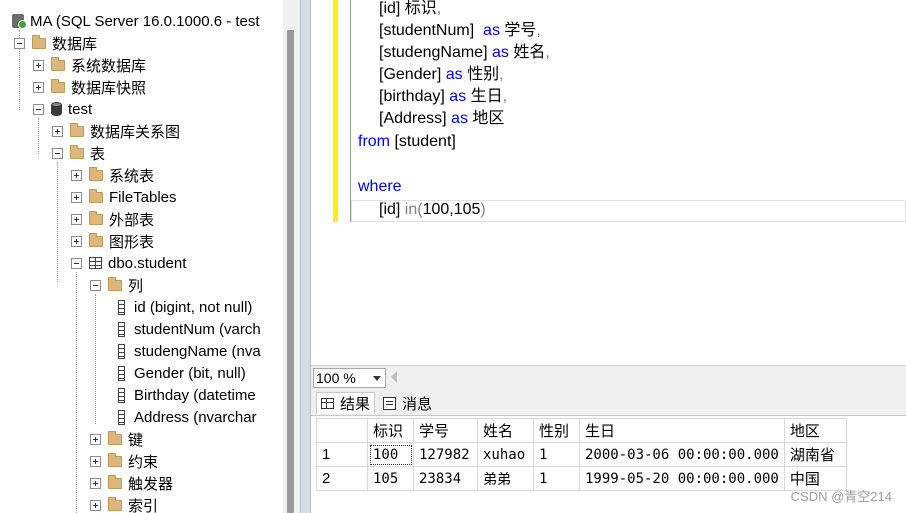 The width and height of the screenshot is (906, 513). I want to click on server-node: MA (SQL Server 16.0.1000.6 - test, so click(132, 21).